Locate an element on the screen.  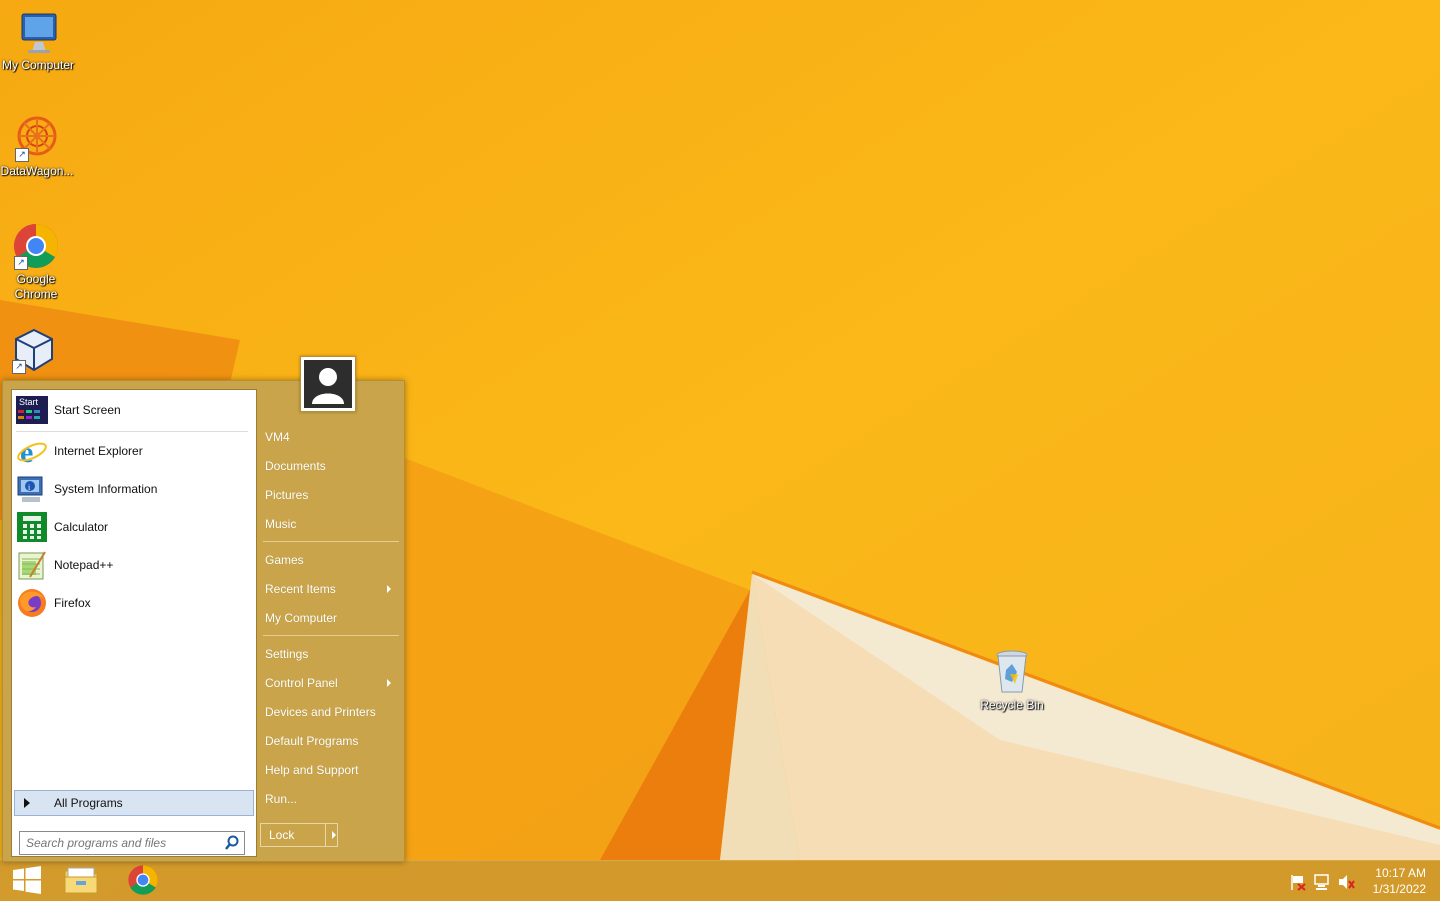
clock-time: 10:17 AM is located at coordinates (1400, 873).